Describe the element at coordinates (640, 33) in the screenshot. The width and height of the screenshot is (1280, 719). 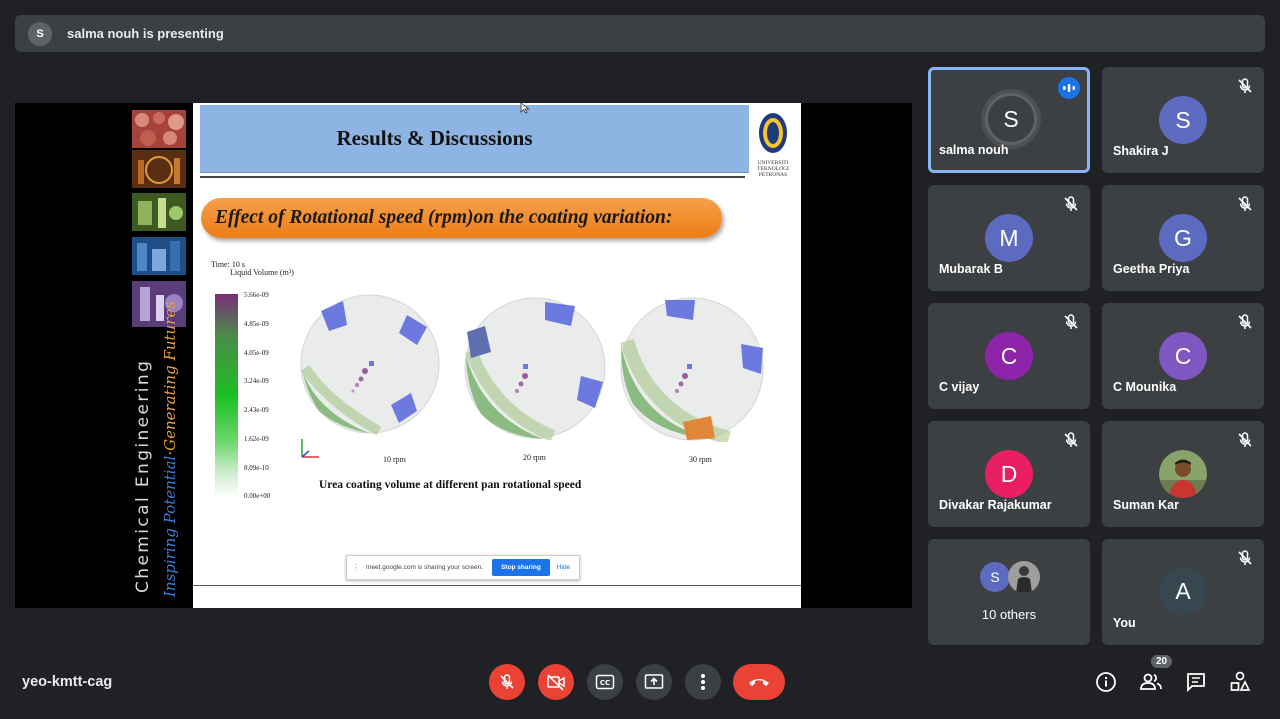
I see `presentation-banner: S salma nouh is presenting` at that location.